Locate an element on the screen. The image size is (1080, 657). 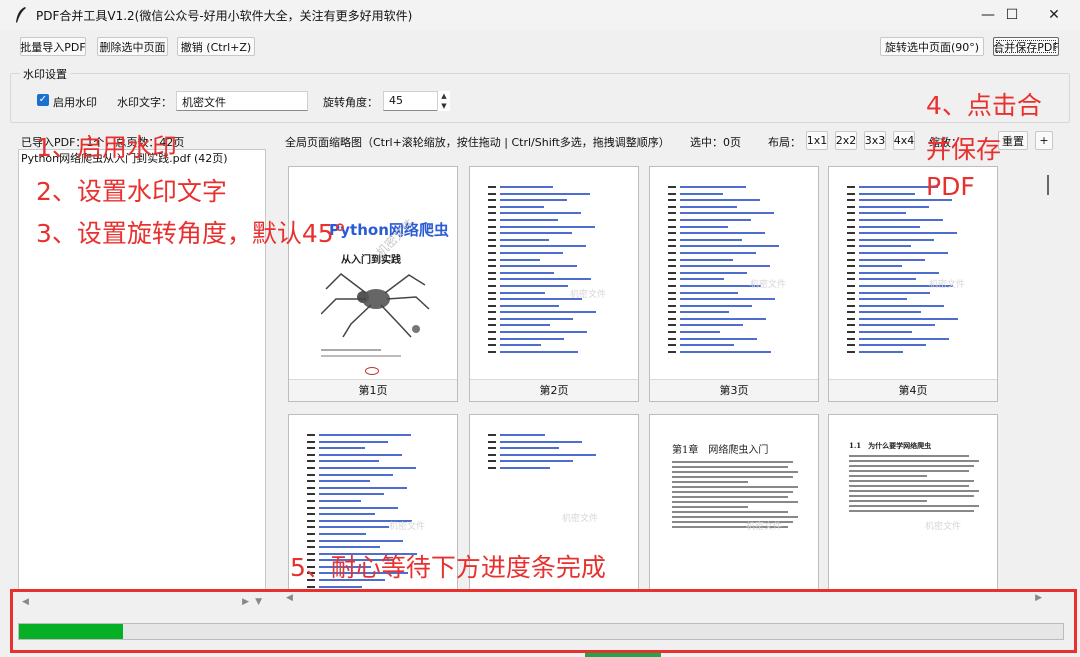
page-thumbnail: 机密文件 第4页 is located at coordinates (913, 284).